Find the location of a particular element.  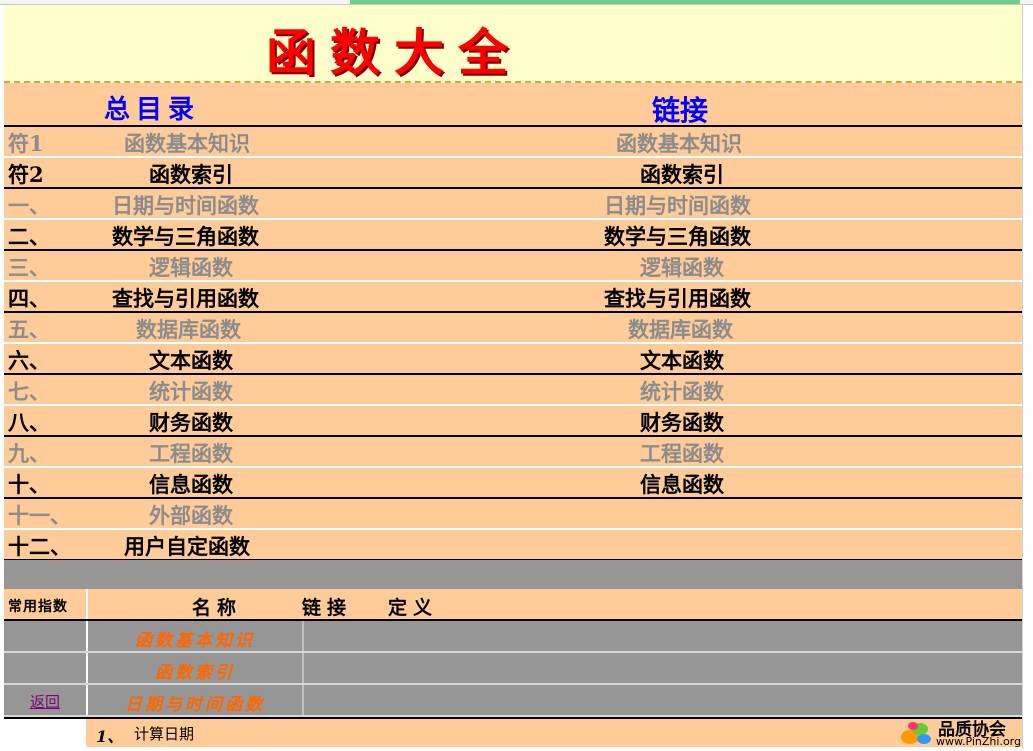

toc-row: 符2 函数索引 函数索引 is located at coordinates (513, 173).